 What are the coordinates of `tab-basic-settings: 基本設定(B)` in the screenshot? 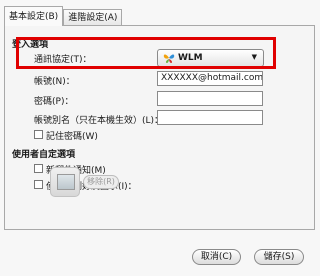 It's located at (34, 16).